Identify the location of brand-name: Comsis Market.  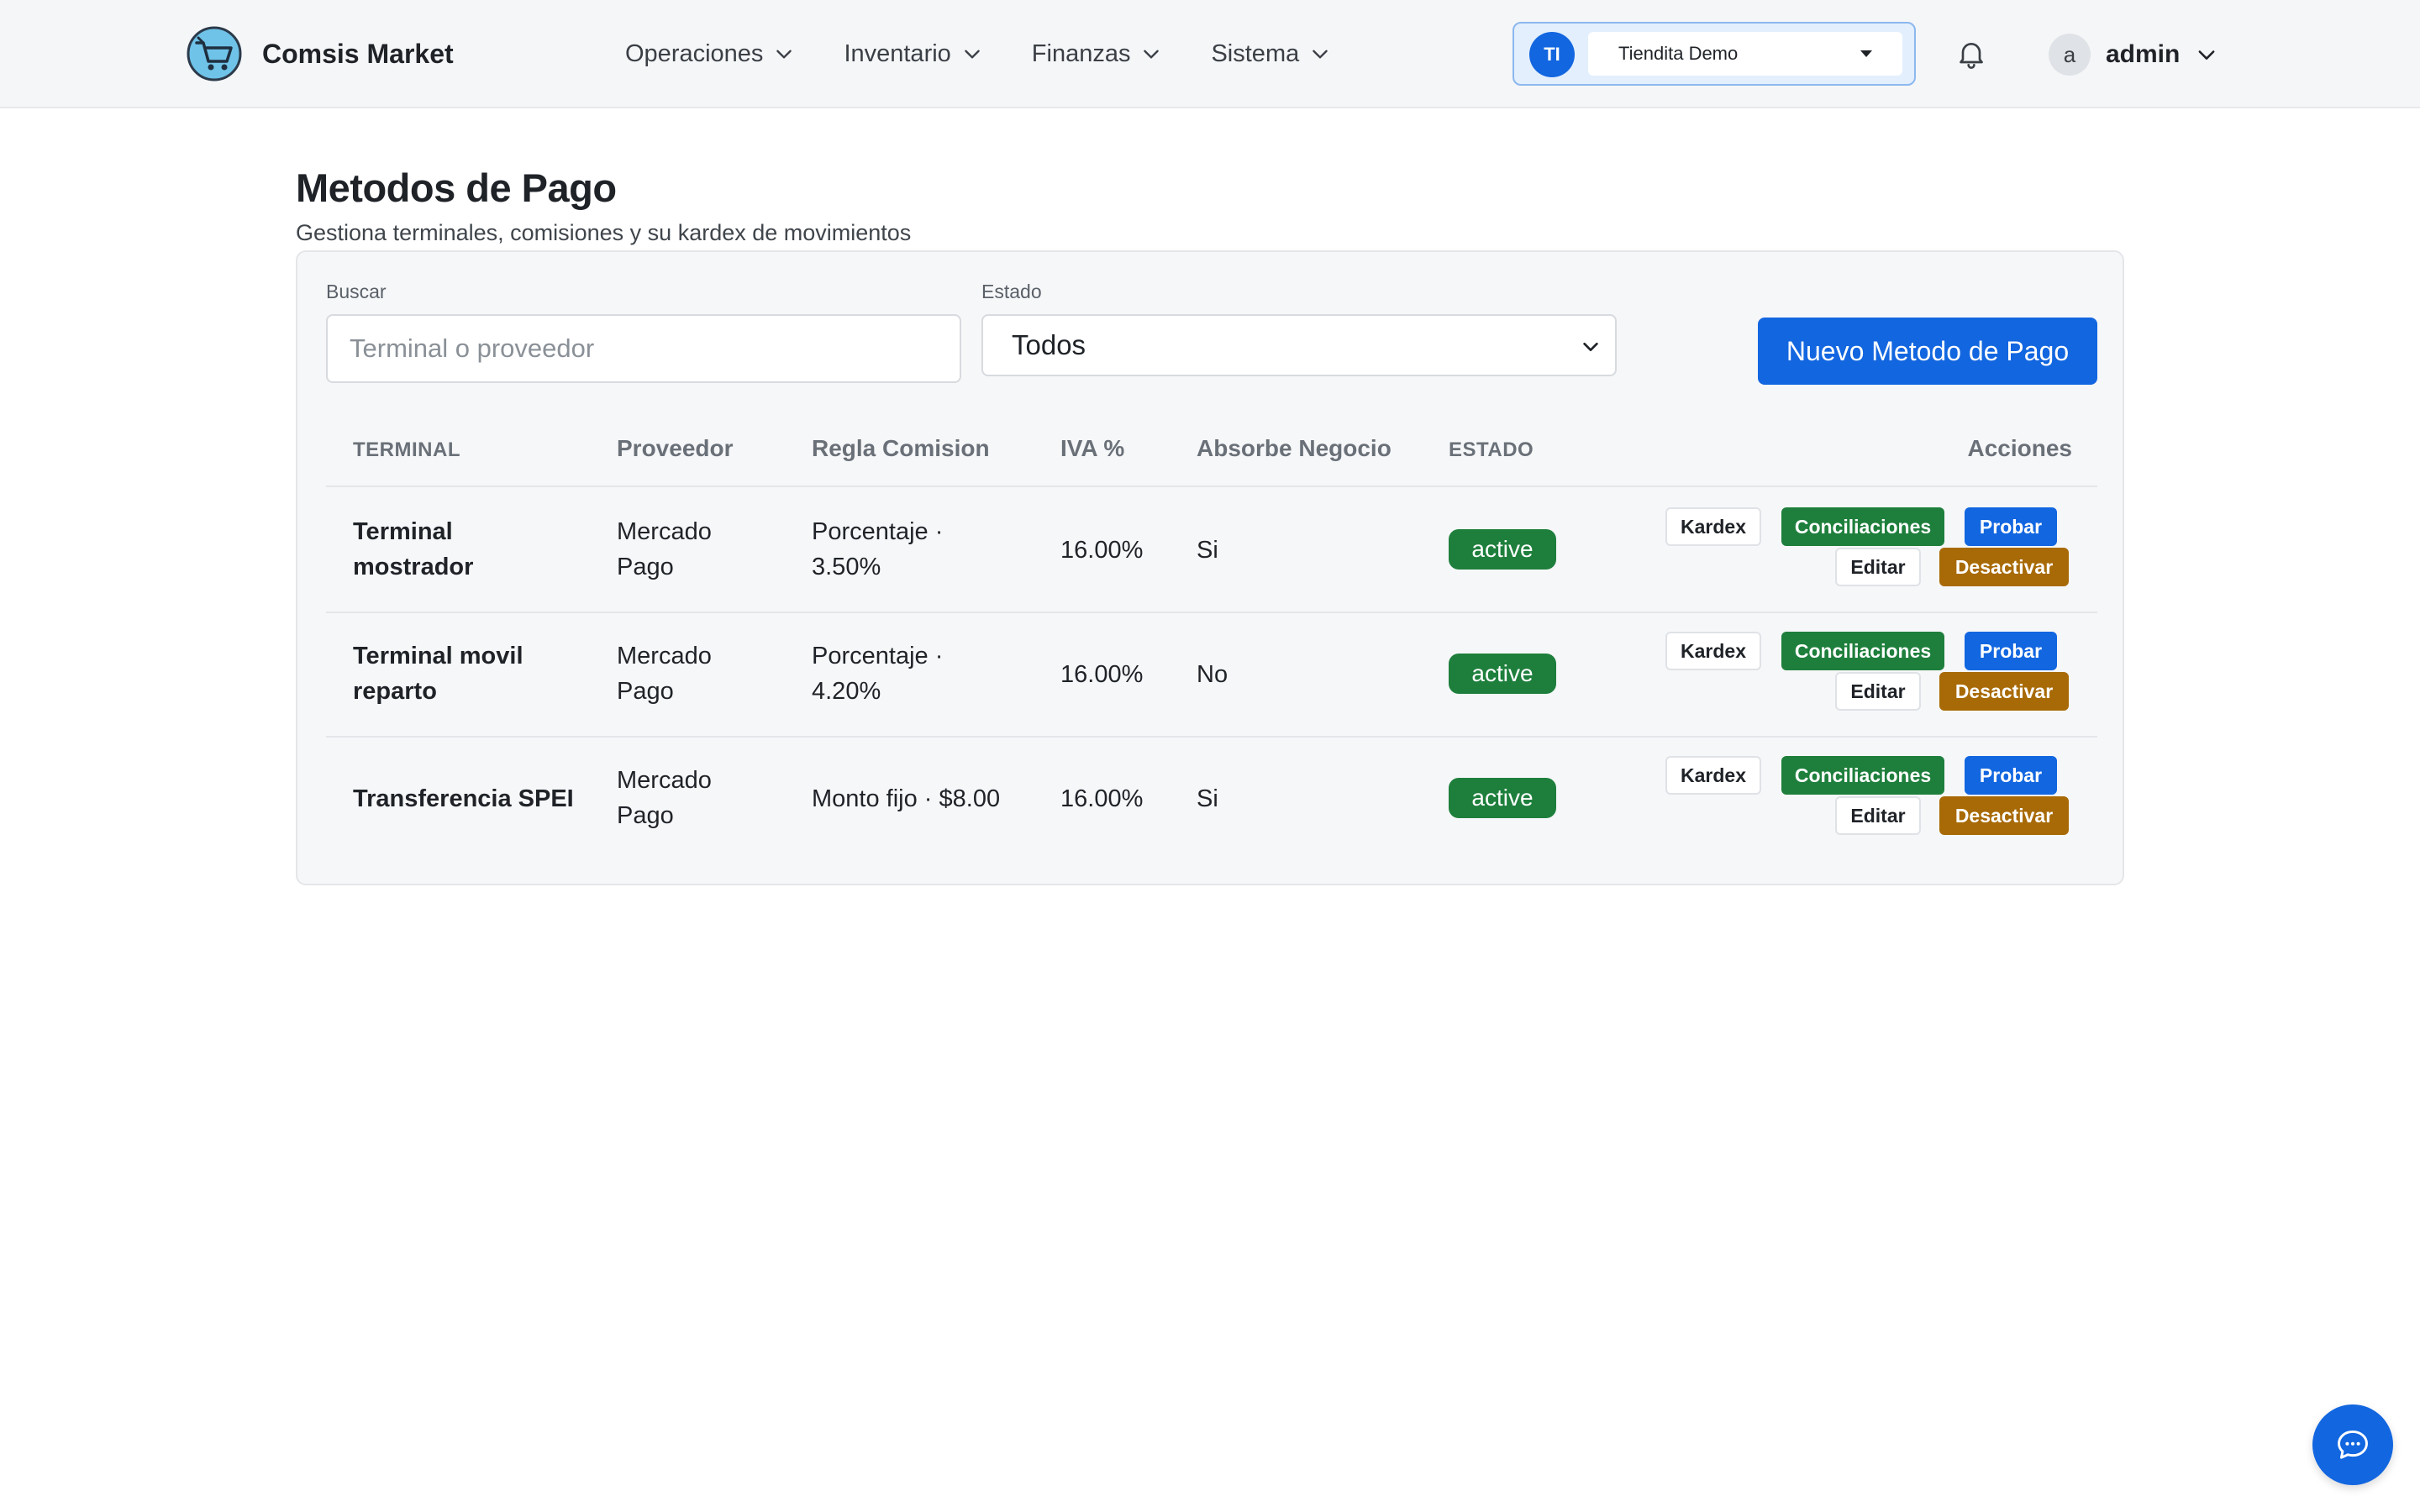
(358, 53).